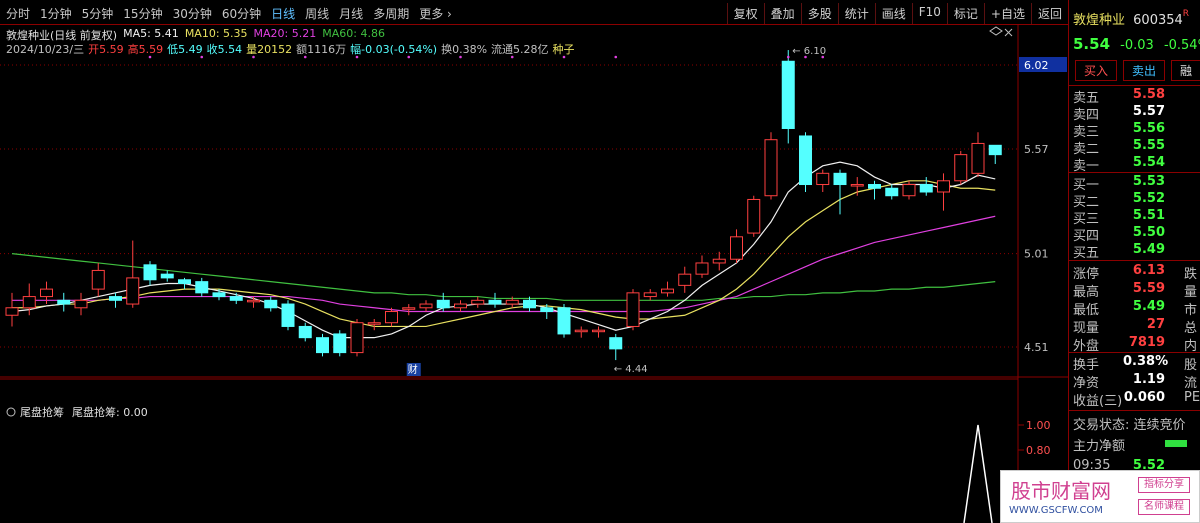 The image size is (1200, 523). I want to click on stat-0: 涨停 6.13 跌, so click(1136, 272).